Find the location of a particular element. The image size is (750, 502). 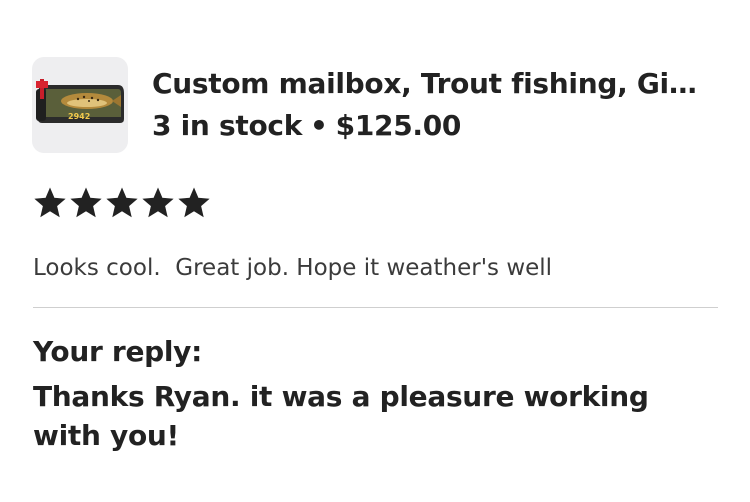

listing-price: $125.00 is located at coordinates (398, 125).